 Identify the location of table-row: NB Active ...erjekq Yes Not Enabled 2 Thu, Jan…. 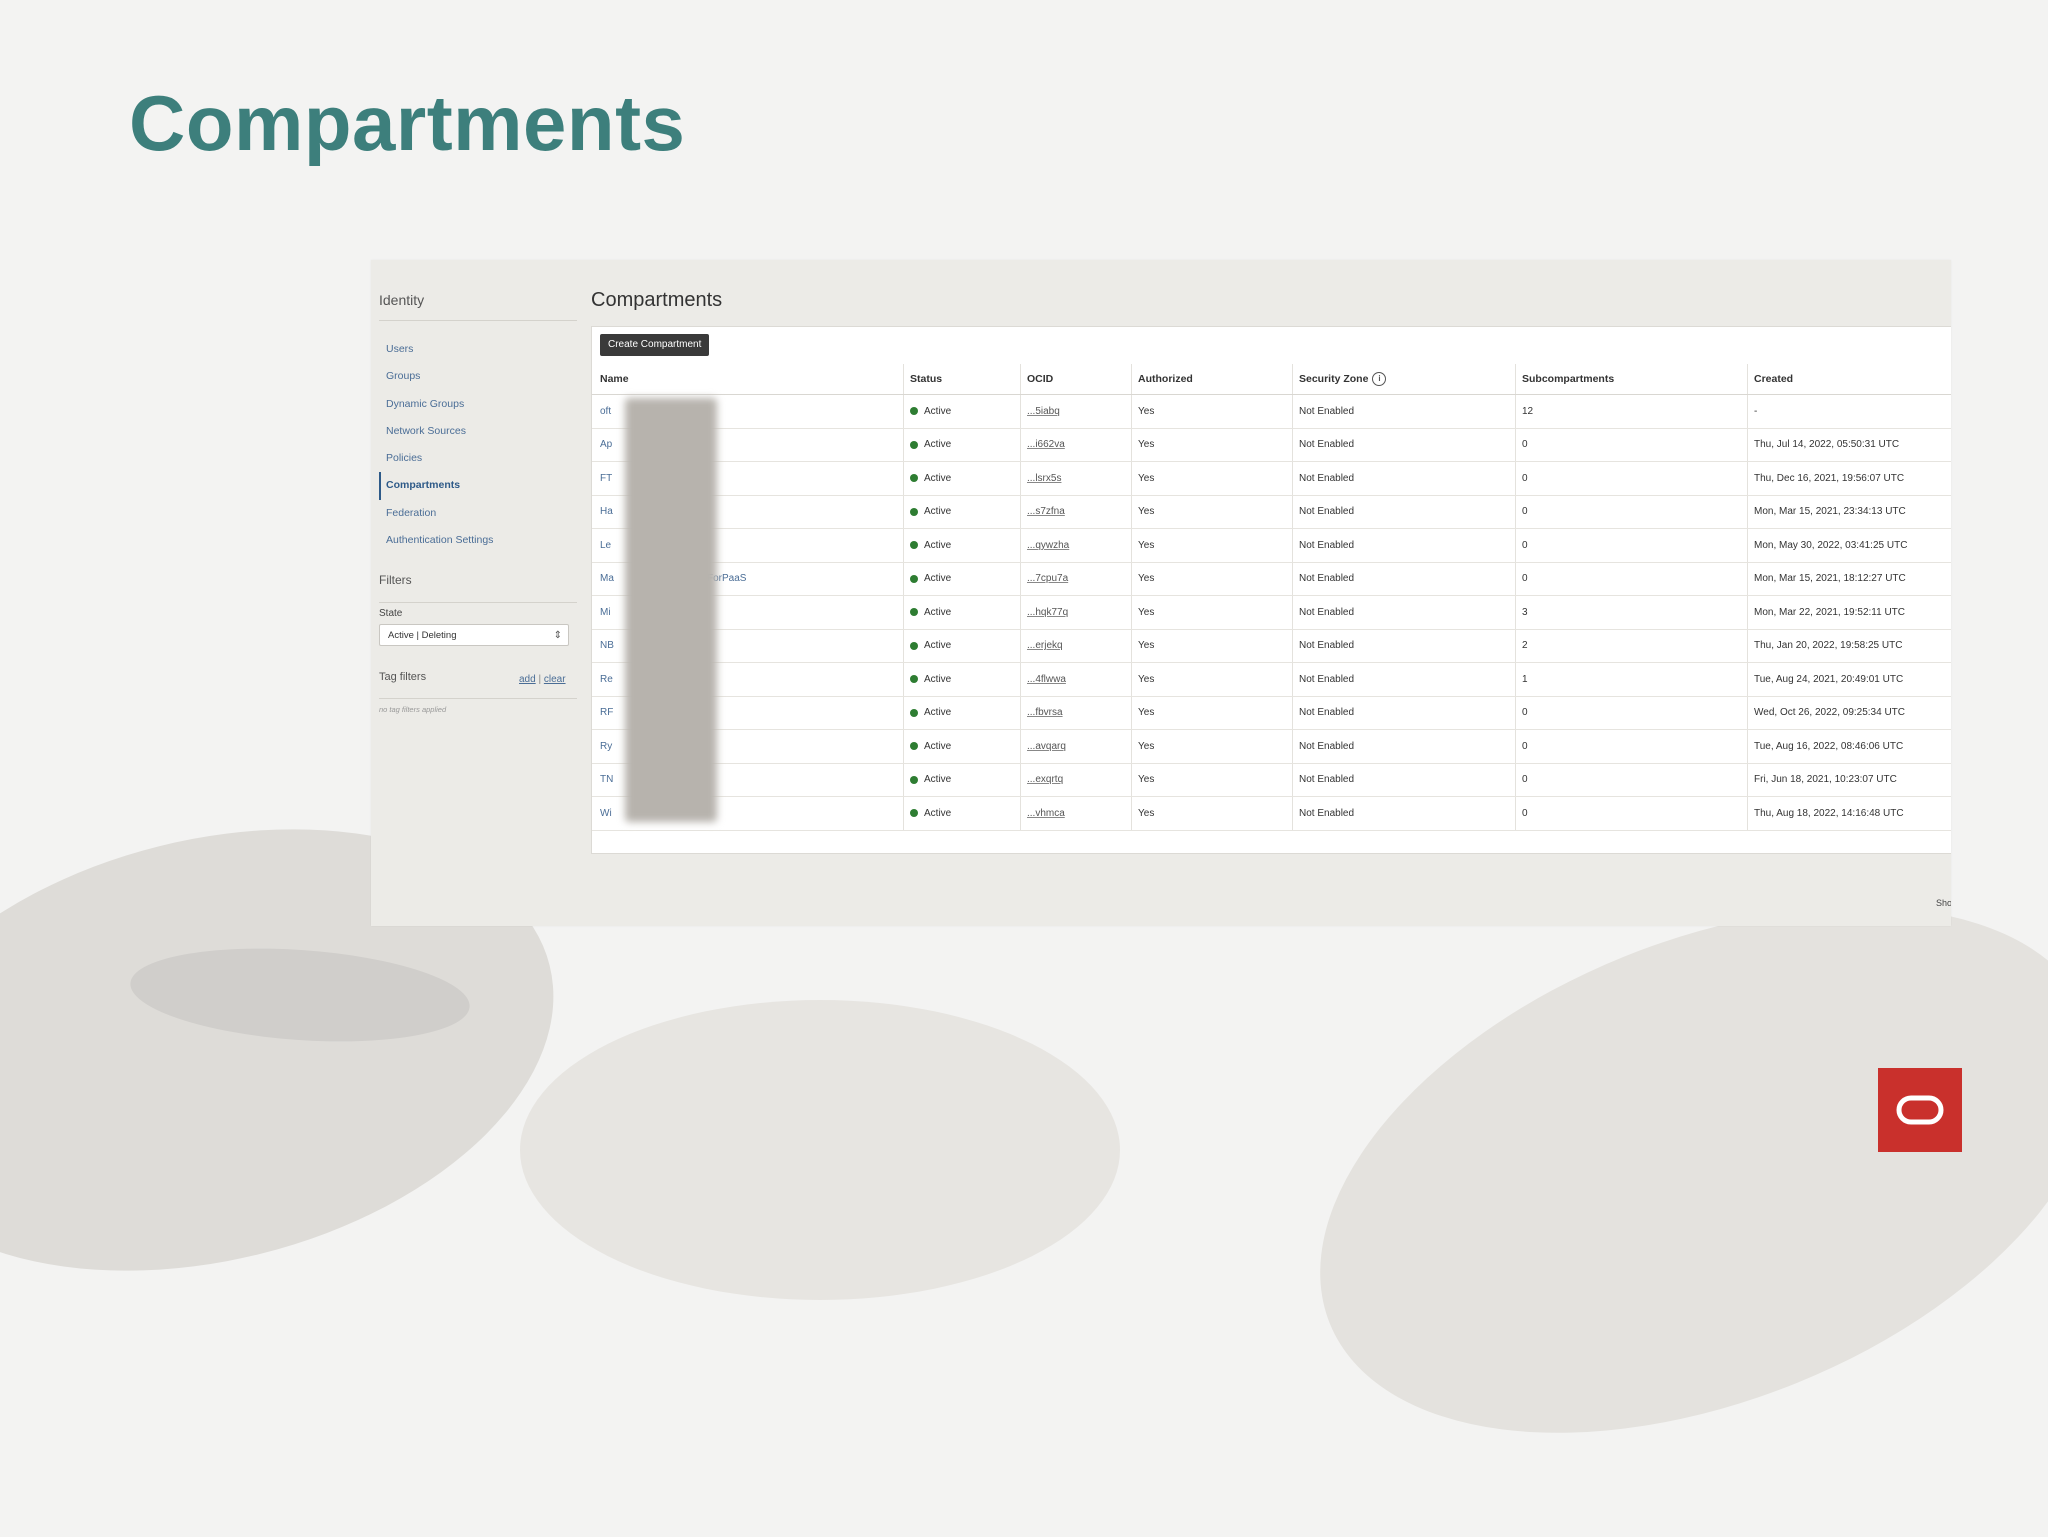
(1271, 646).